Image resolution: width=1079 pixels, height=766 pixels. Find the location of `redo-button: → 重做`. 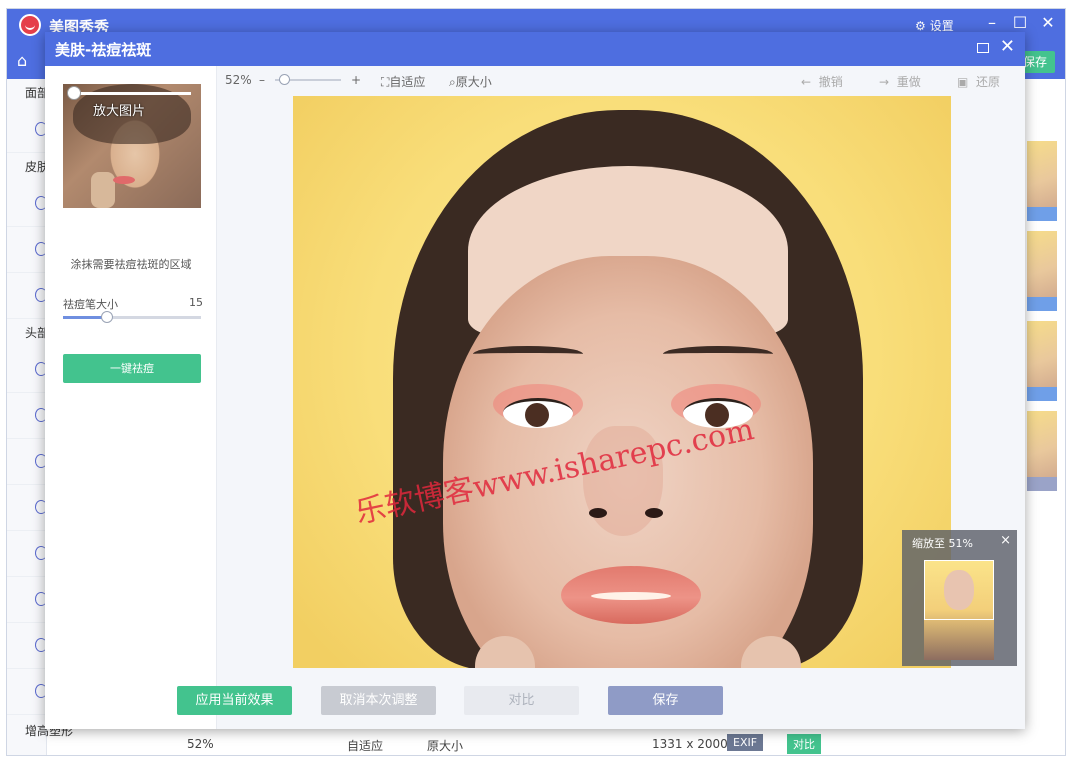

redo-button: → 重做 is located at coordinates (900, 81).